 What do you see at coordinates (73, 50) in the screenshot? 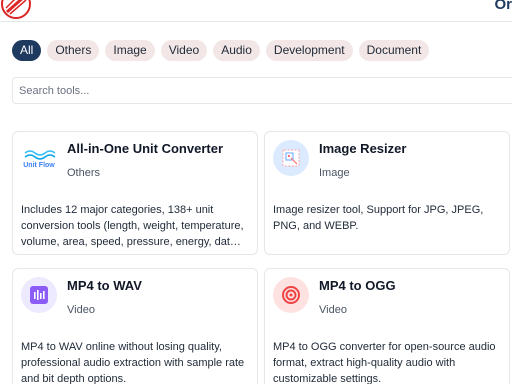
I see `filter-pill-others: Others` at bounding box center [73, 50].